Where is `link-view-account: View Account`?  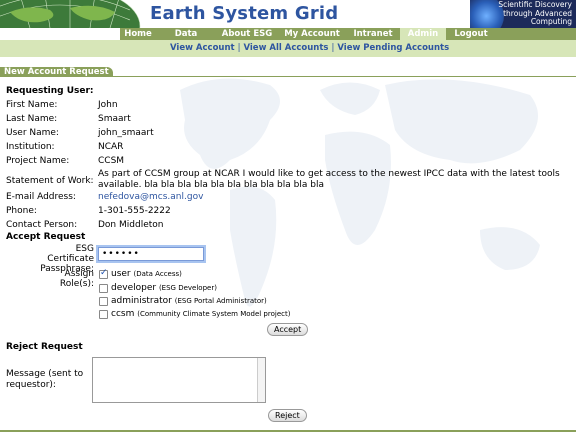
link-view-account: View Account is located at coordinates (202, 48).